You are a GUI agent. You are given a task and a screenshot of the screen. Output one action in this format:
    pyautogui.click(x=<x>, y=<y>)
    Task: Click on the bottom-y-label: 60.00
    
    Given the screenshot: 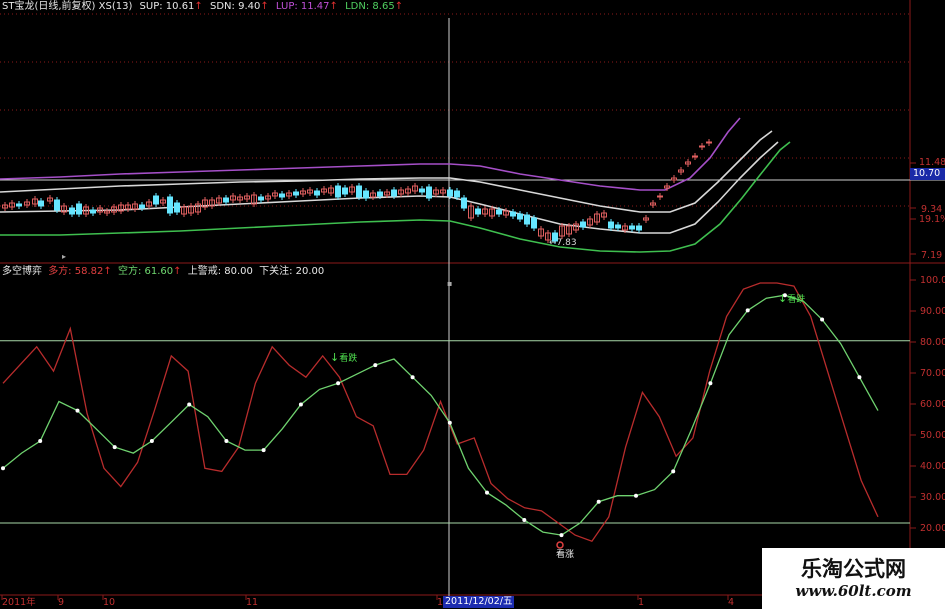 What is the action you would take?
    pyautogui.click(x=932, y=404)
    